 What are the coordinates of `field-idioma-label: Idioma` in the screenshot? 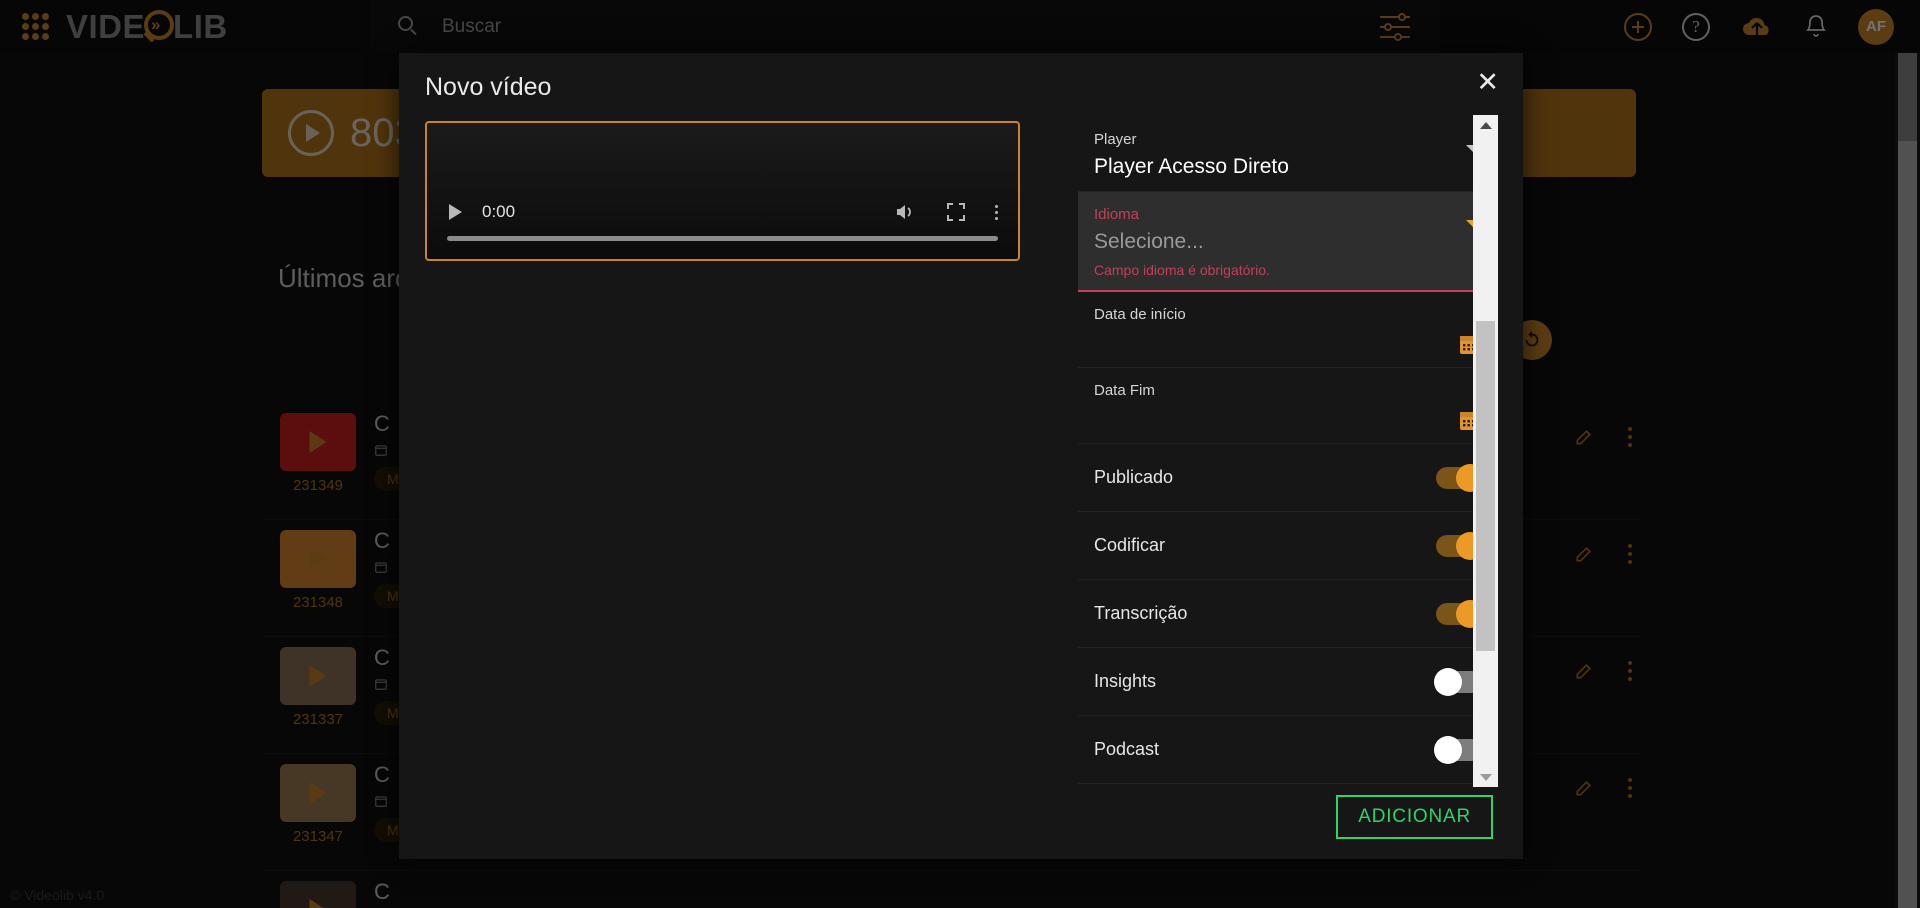 It's located at (1117, 214).